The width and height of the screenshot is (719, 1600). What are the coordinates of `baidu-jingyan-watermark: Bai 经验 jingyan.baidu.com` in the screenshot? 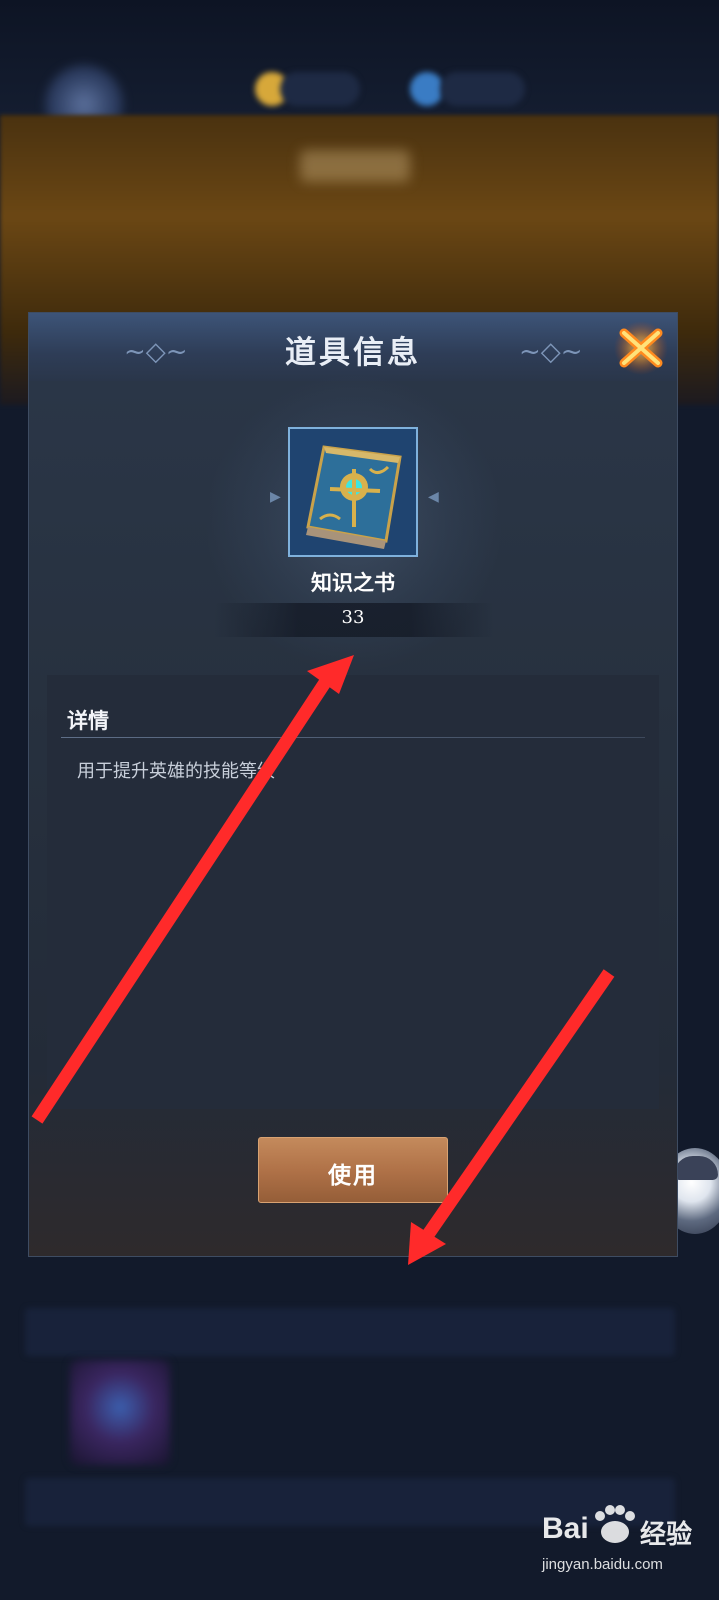 It's located at (625, 1540).